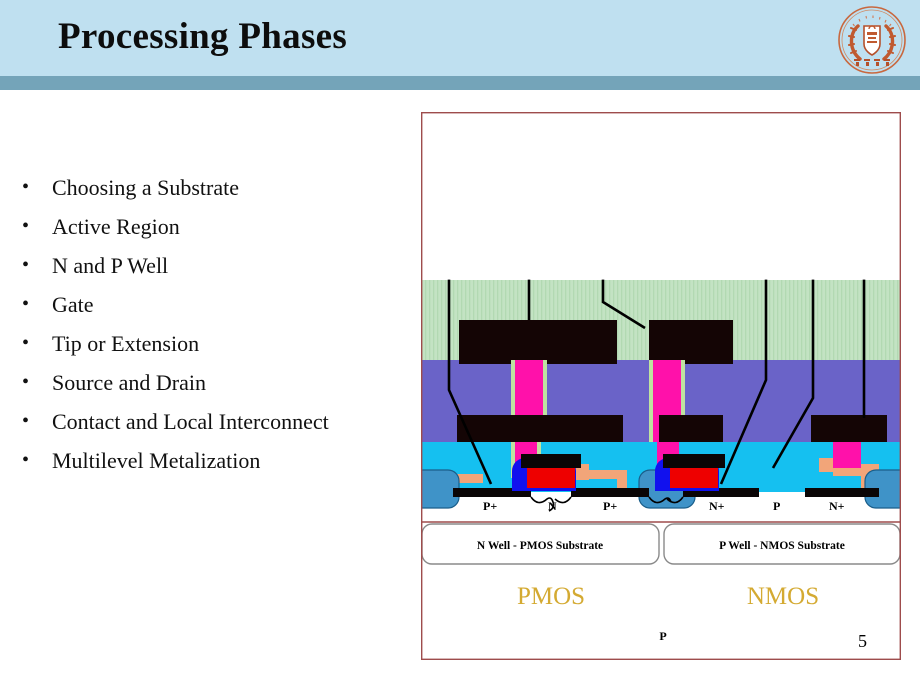 Image resolution: width=920 pixels, height=690 pixels. I want to click on figure-top-mask, so click(661, 196).